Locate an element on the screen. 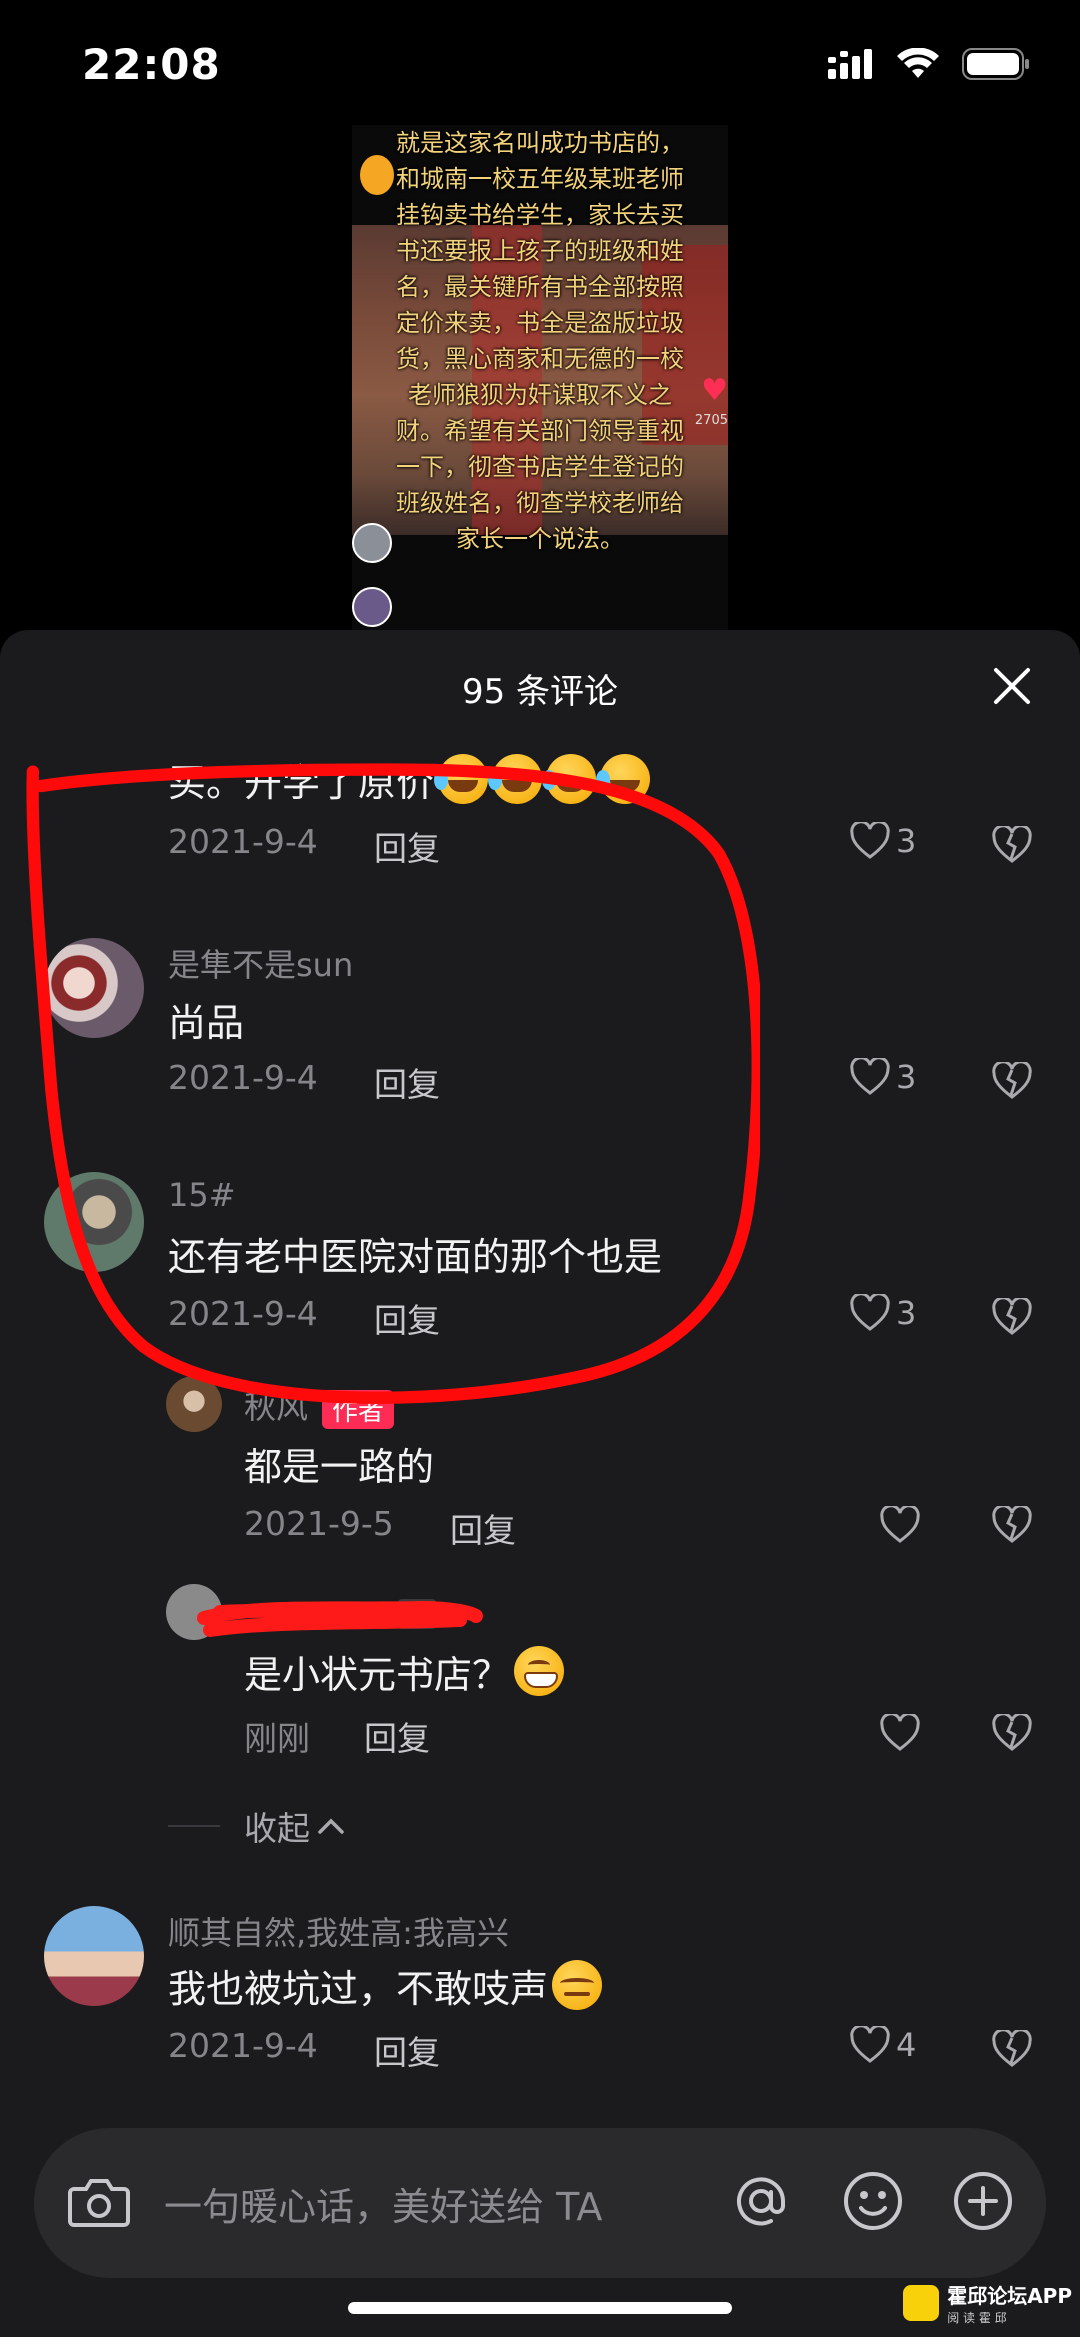  smiley-icon is located at coordinates (873, 2201).